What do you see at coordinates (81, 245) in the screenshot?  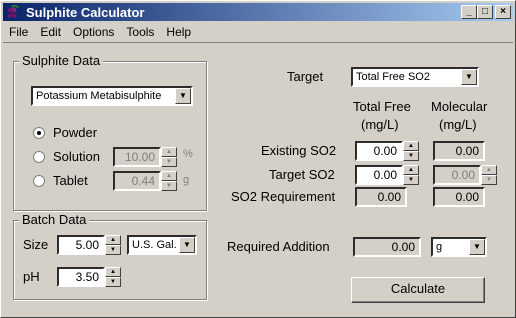 I see `size-field: 5.00` at bounding box center [81, 245].